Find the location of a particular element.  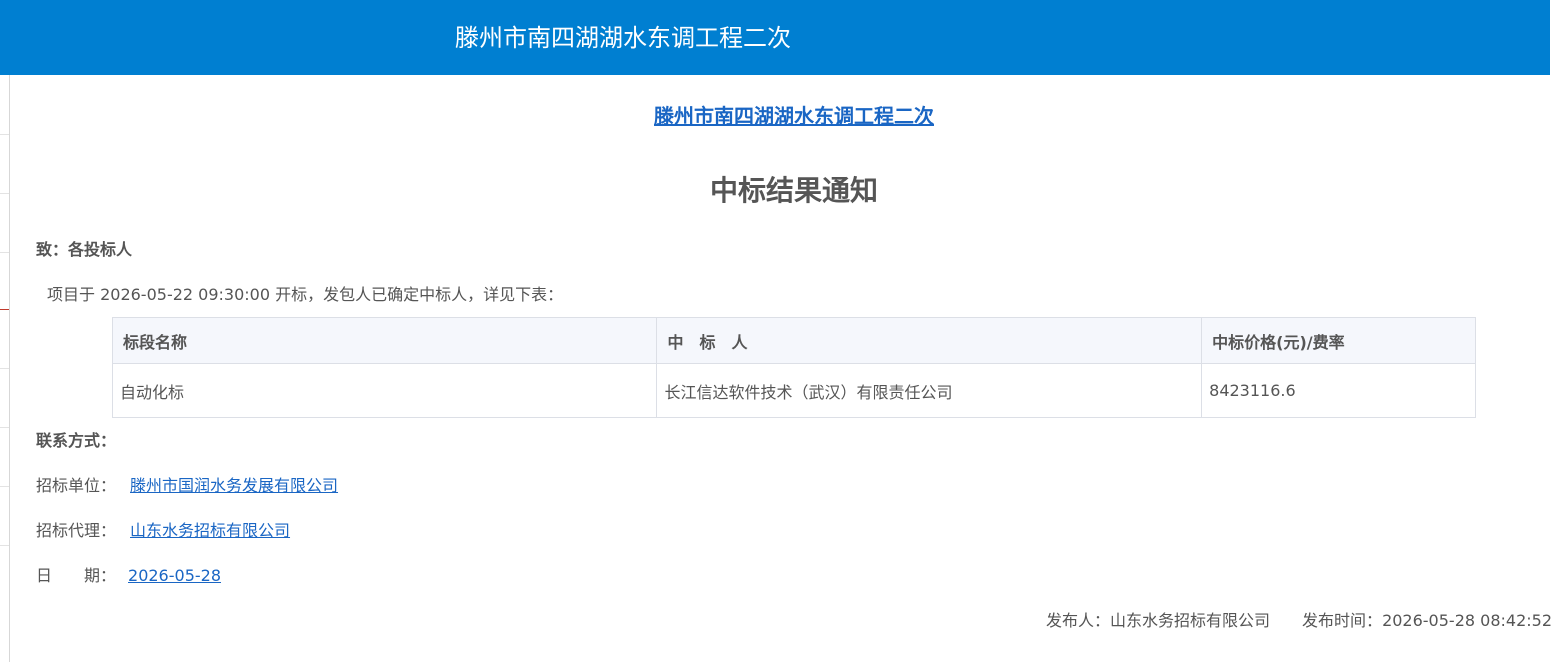

cell-price: 8423116.6 is located at coordinates (1338, 390).